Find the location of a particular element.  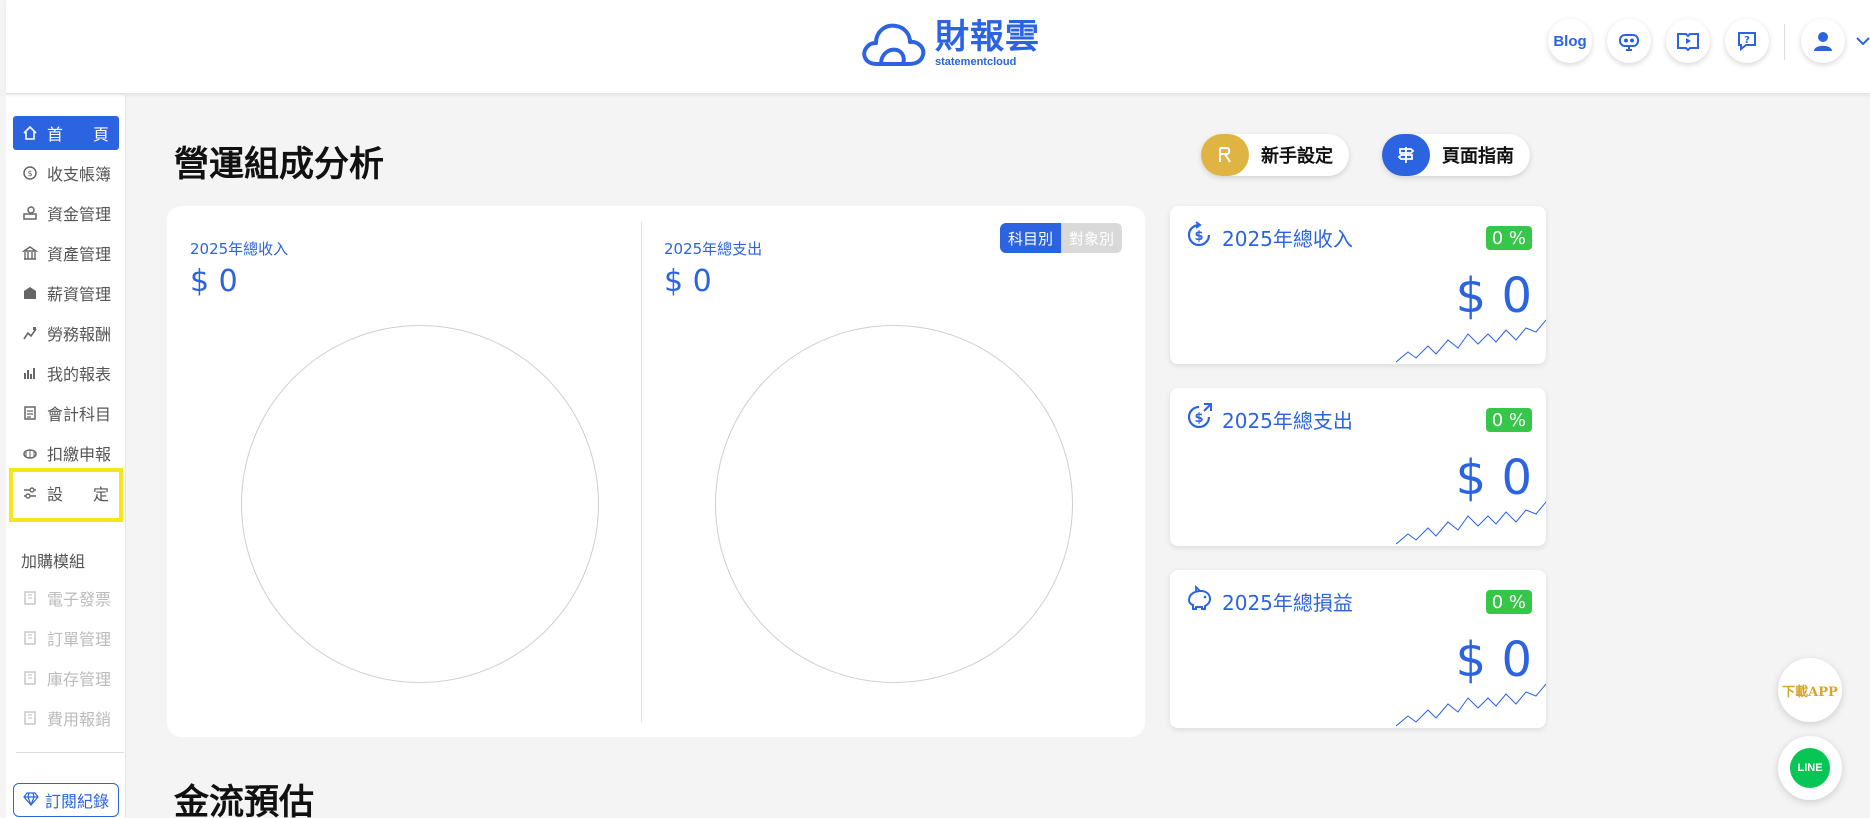

page-guide-label: 頁面指南 is located at coordinates (1478, 156).